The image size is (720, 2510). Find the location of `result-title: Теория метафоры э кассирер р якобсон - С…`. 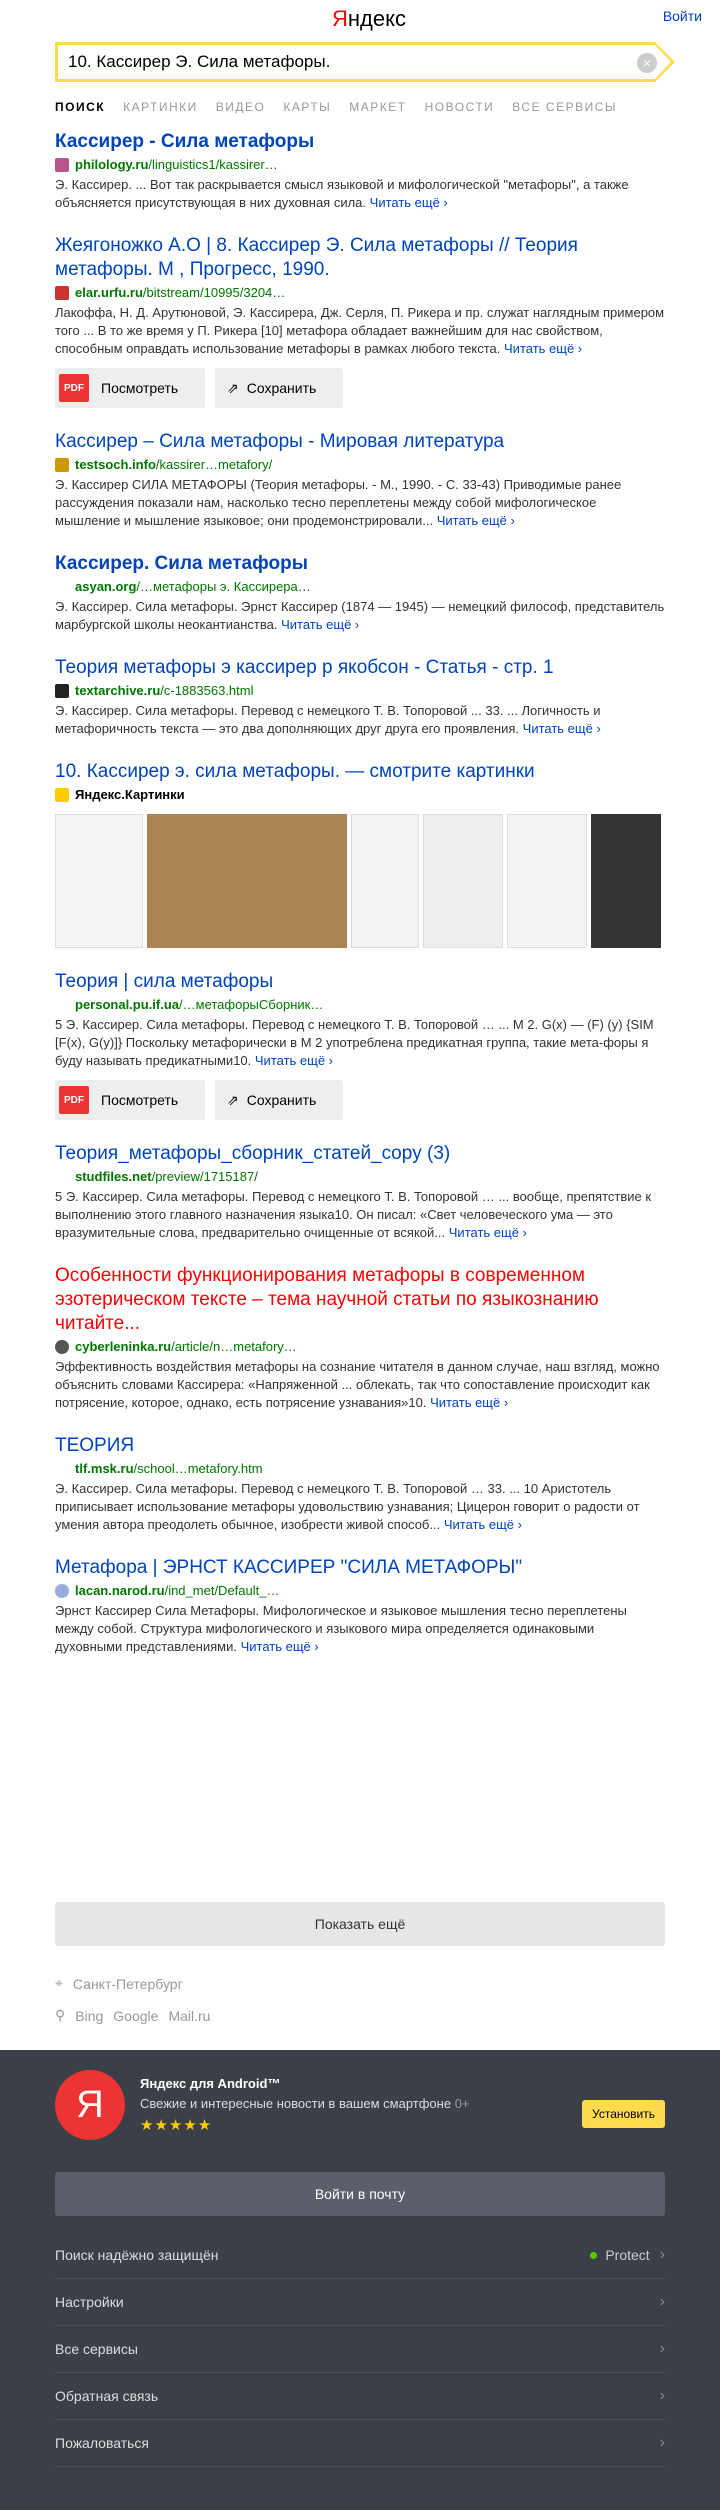

result-title: Теория метафоры э кассирер р якобсон - С… is located at coordinates (304, 667).